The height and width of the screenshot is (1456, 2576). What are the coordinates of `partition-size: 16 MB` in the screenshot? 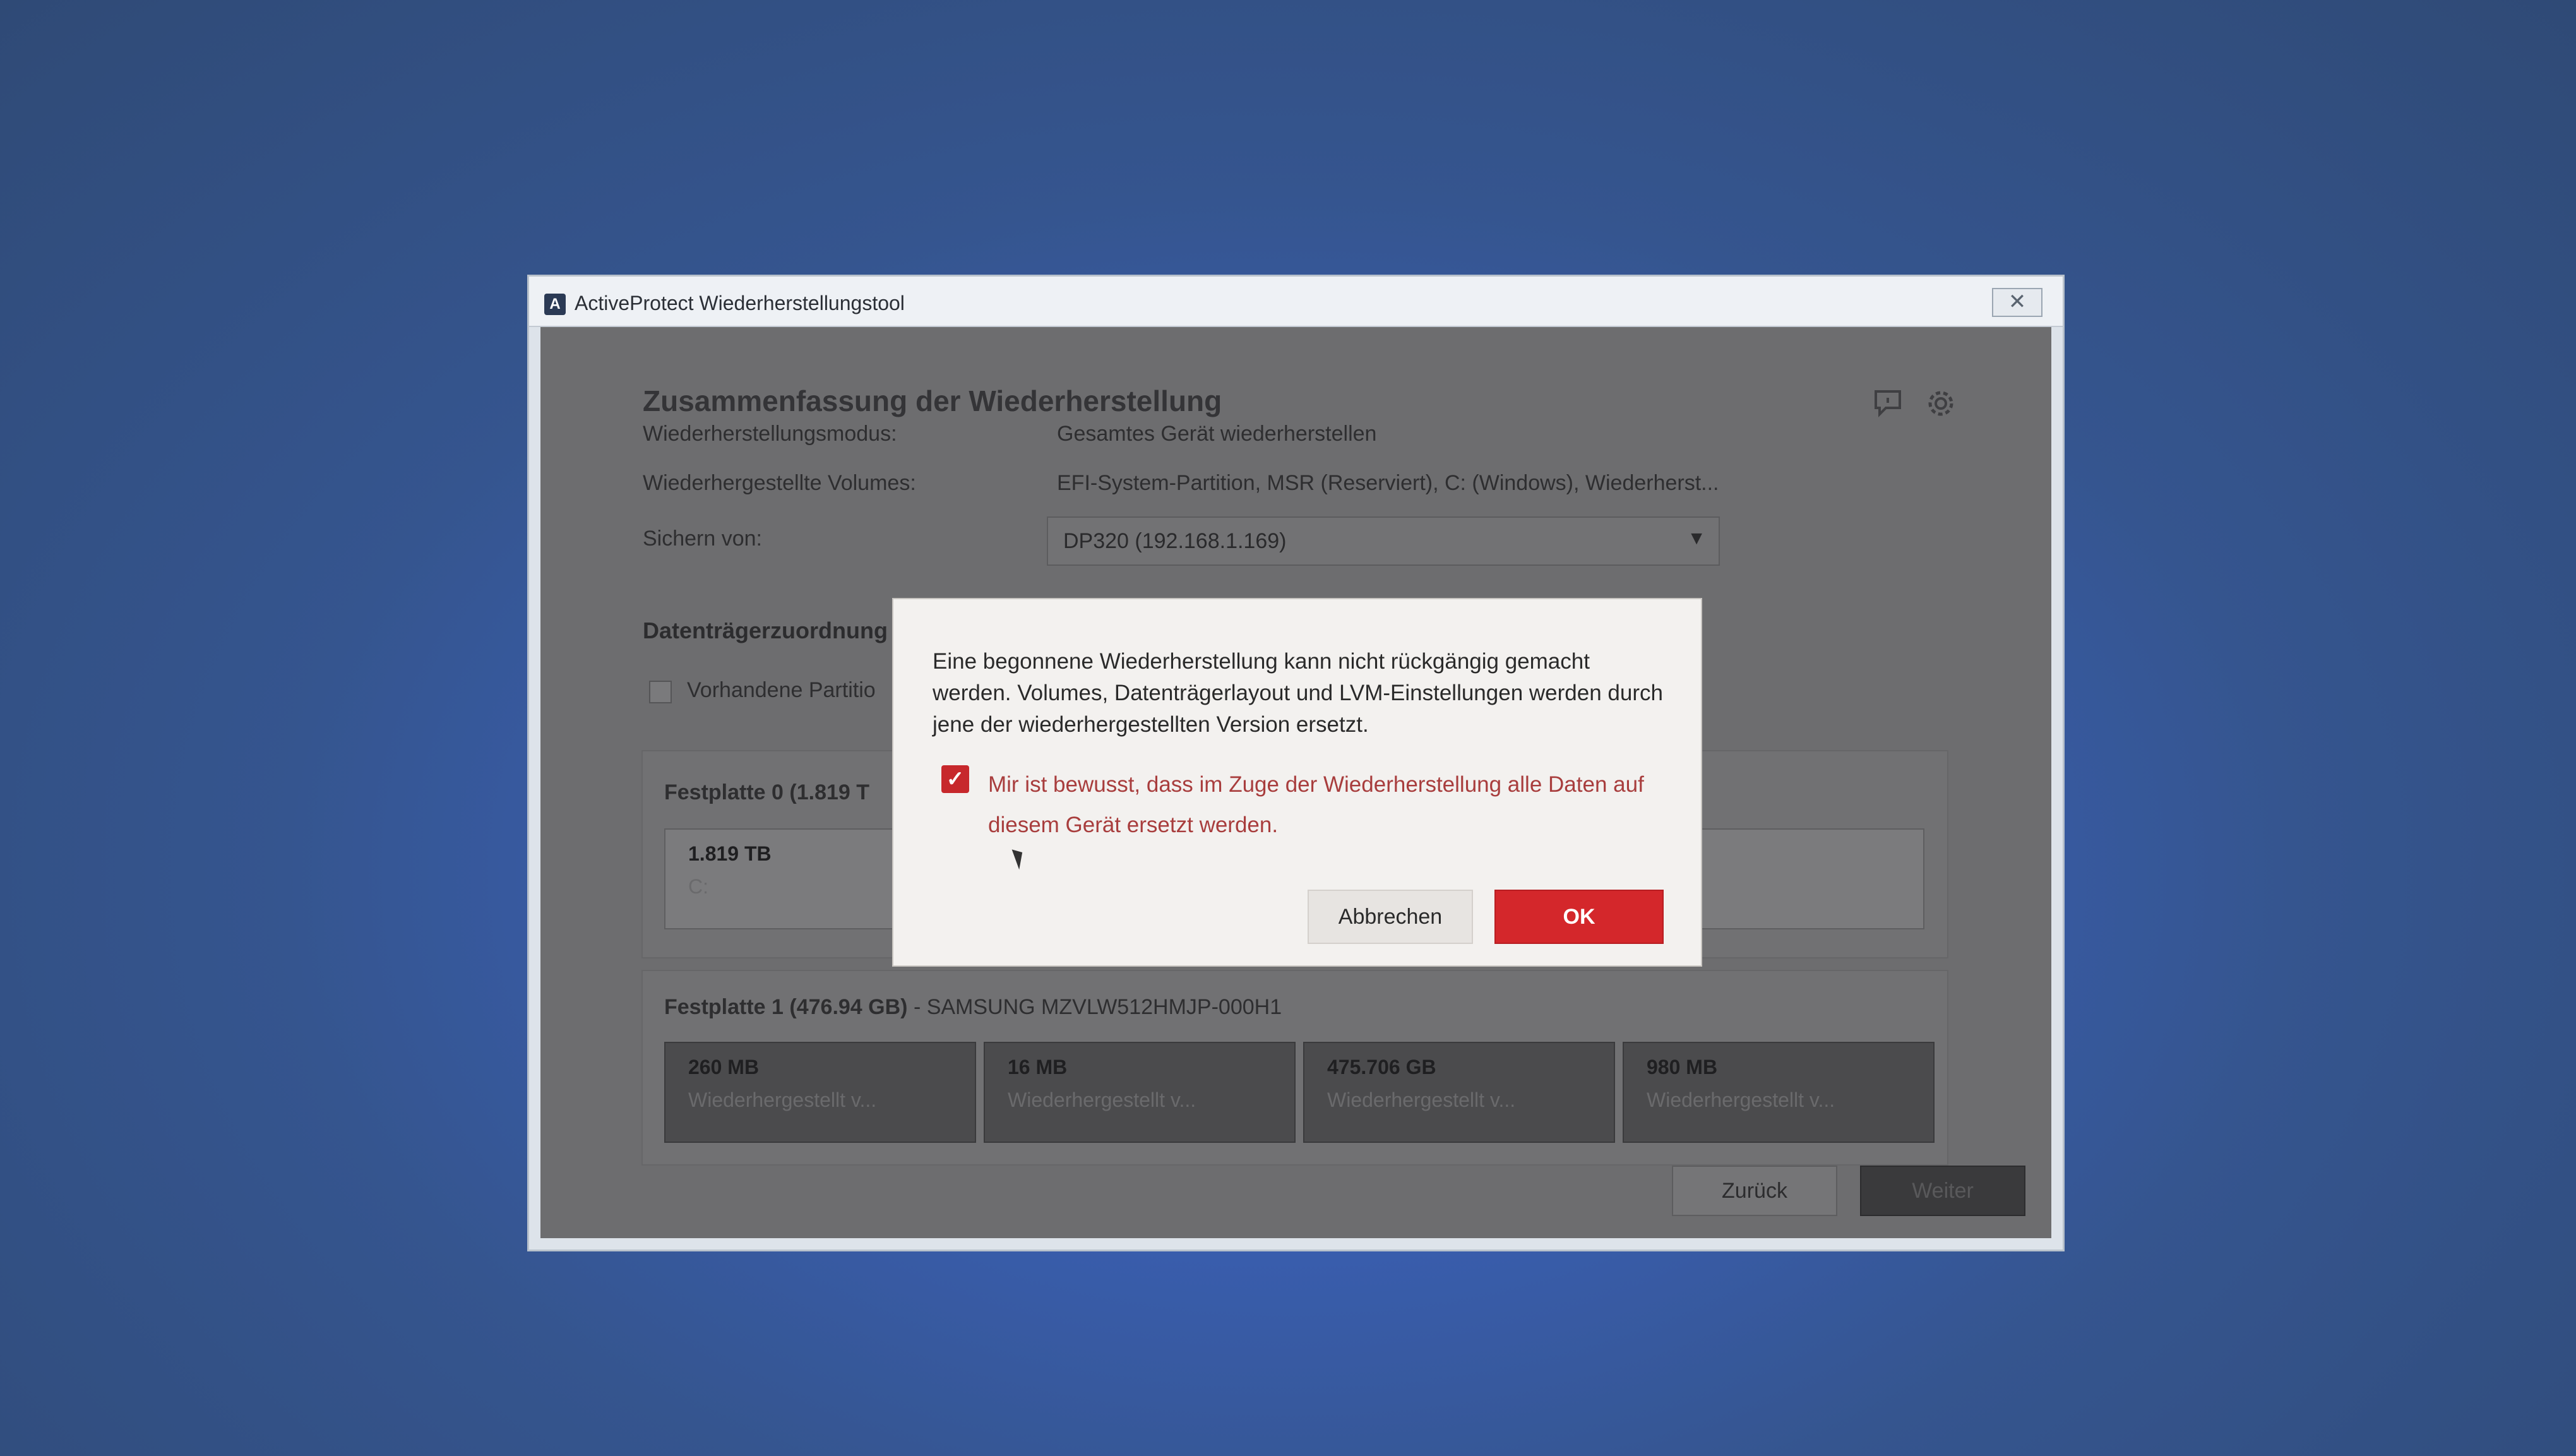 It's located at (1038, 1067).